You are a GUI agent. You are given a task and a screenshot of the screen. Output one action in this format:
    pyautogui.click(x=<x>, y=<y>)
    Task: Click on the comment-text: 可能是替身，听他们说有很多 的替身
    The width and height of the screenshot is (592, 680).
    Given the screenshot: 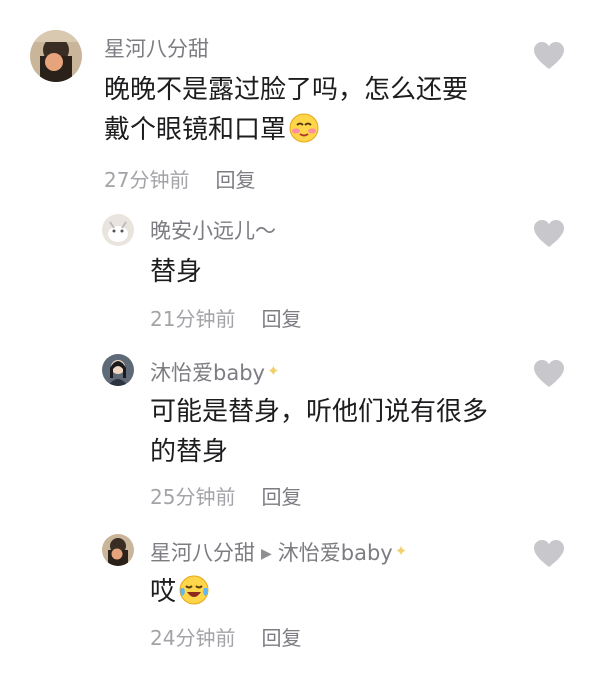 What is the action you would take?
    pyautogui.click(x=319, y=432)
    